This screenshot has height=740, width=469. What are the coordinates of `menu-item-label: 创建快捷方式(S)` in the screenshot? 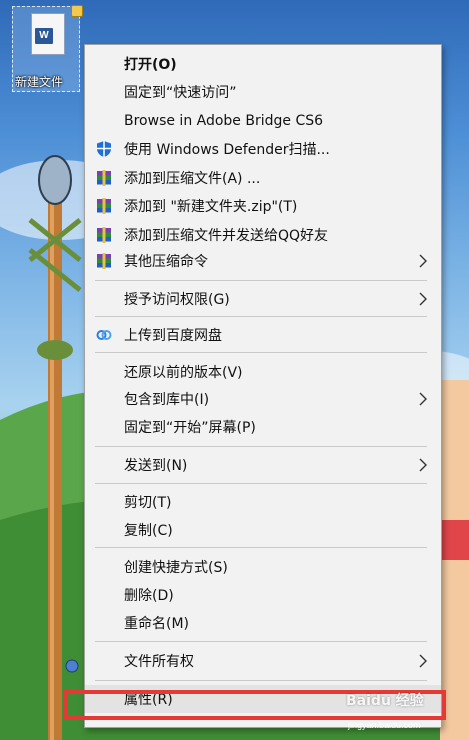 It's located at (176, 568).